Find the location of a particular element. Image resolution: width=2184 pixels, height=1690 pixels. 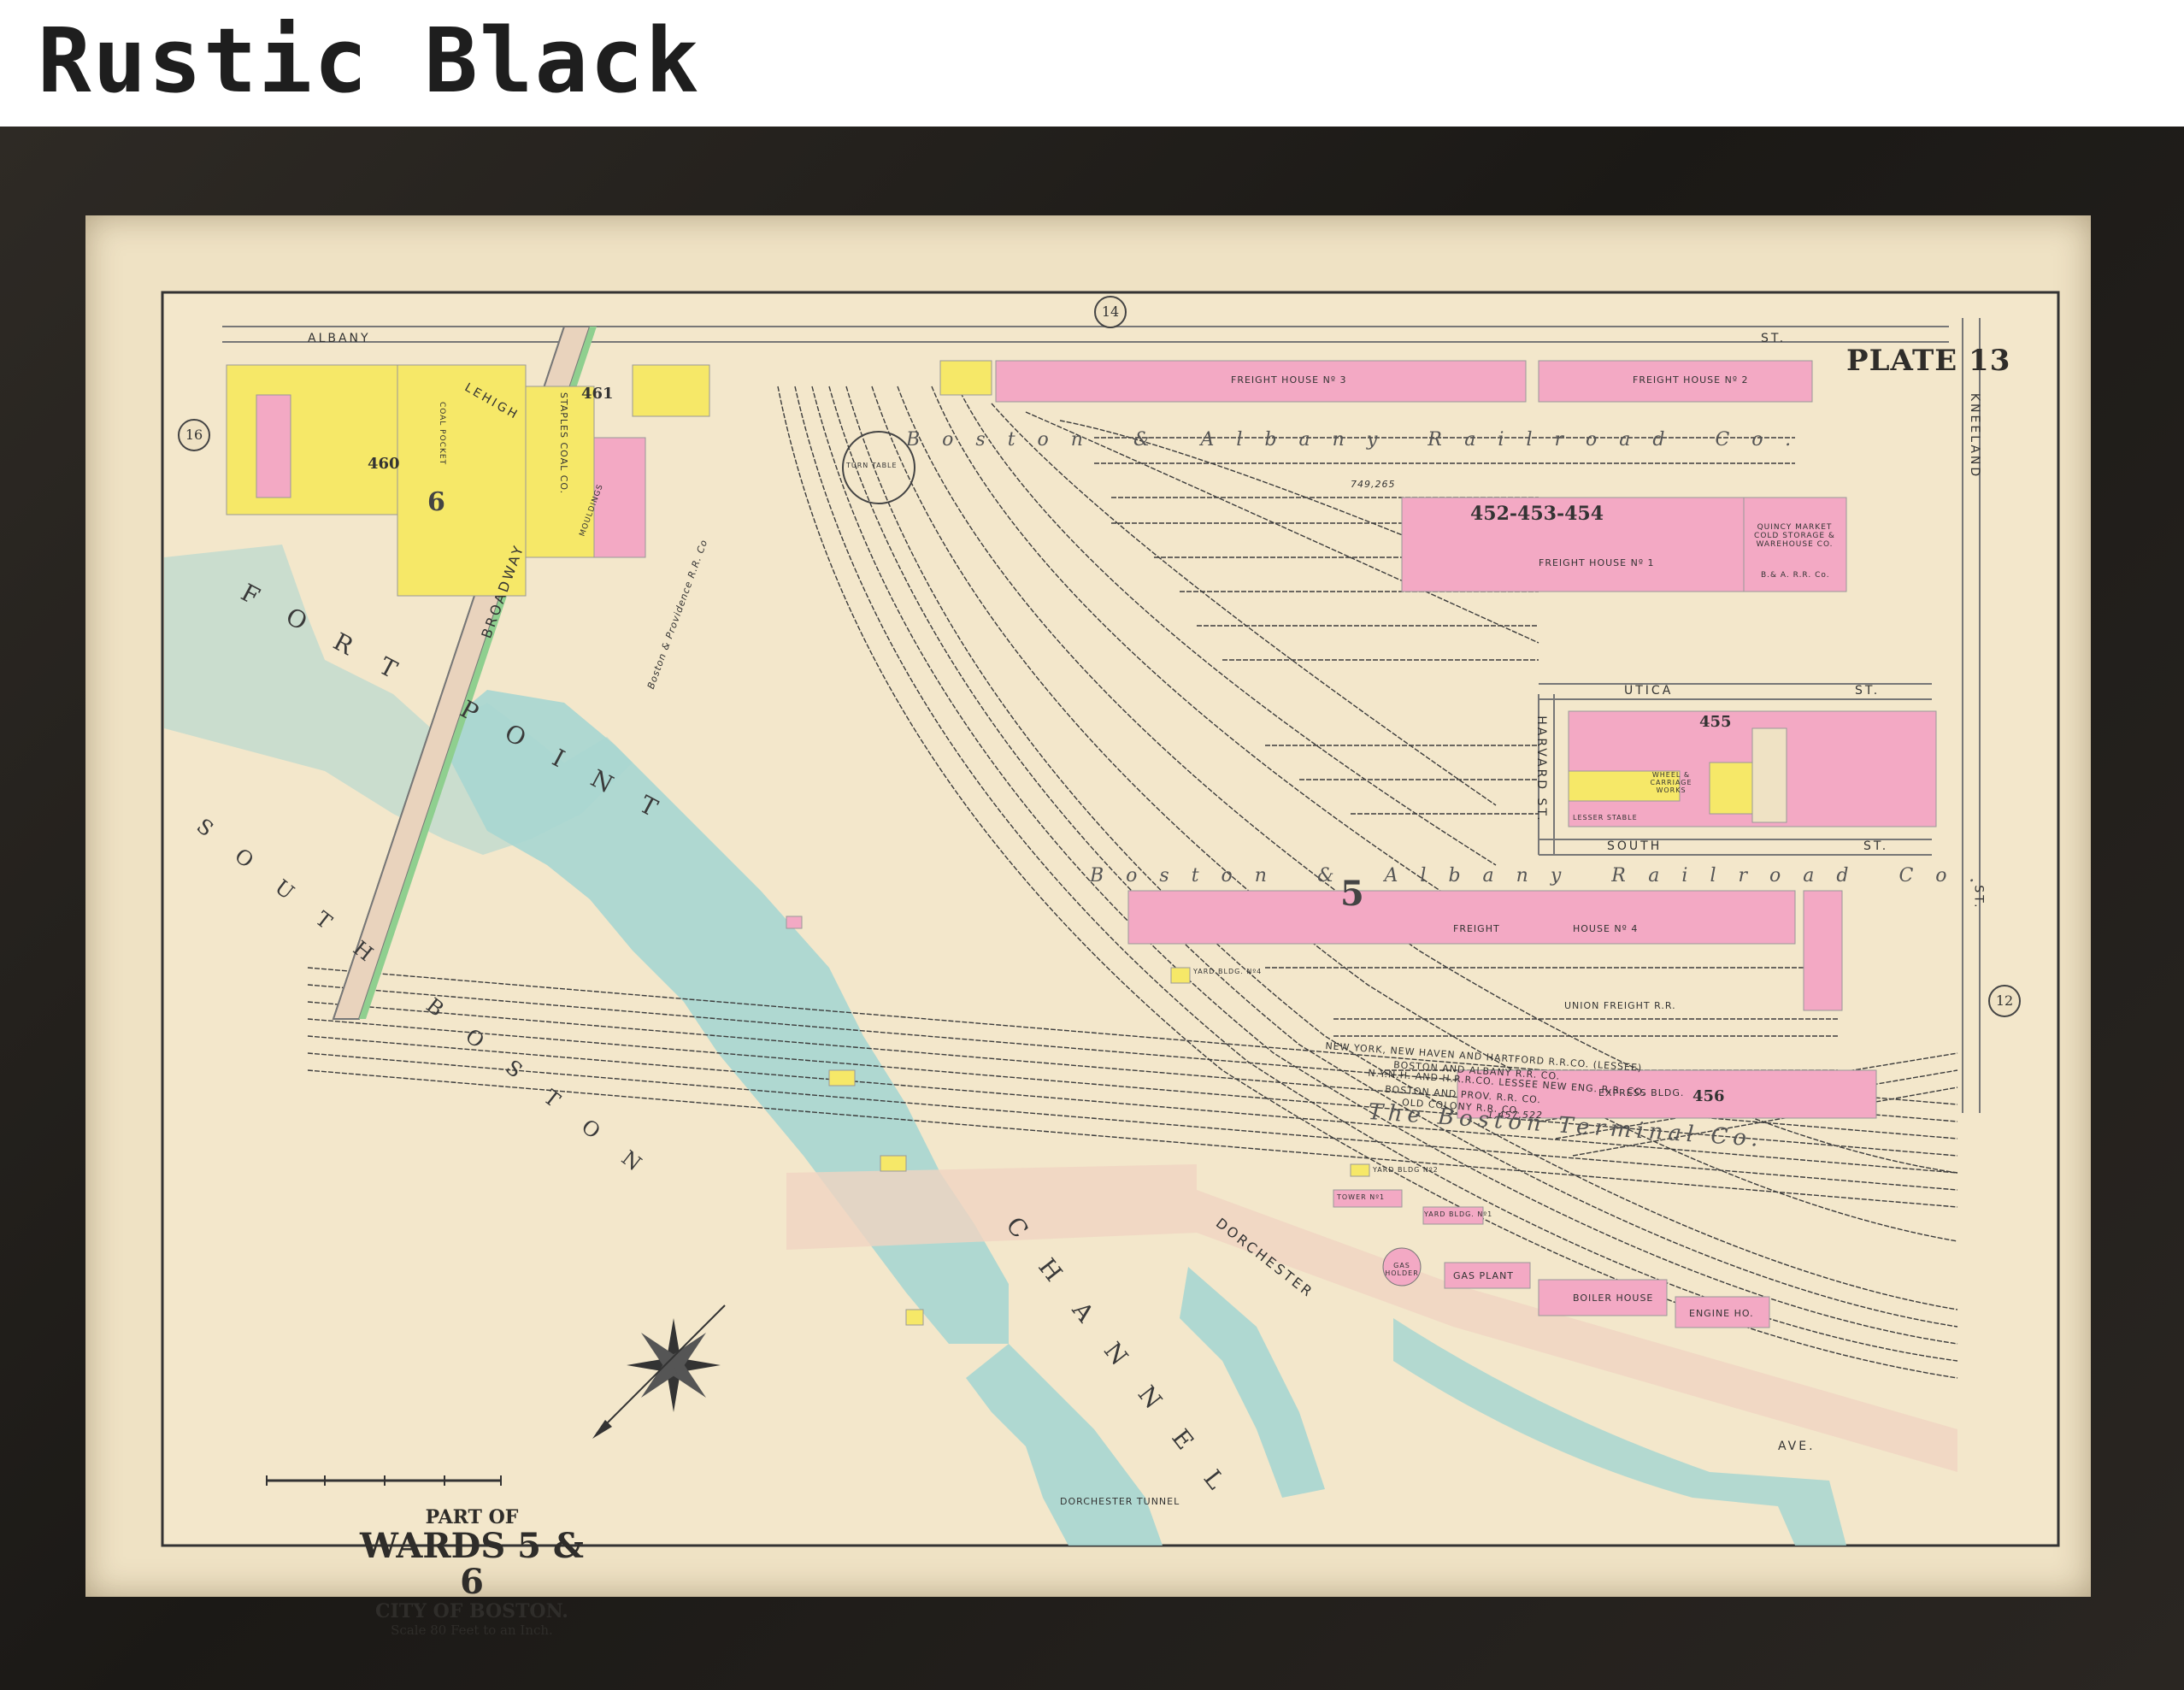

label-wheel-works: WHEEL & CARRIAGE WORKS is located at coordinates (1671, 782).